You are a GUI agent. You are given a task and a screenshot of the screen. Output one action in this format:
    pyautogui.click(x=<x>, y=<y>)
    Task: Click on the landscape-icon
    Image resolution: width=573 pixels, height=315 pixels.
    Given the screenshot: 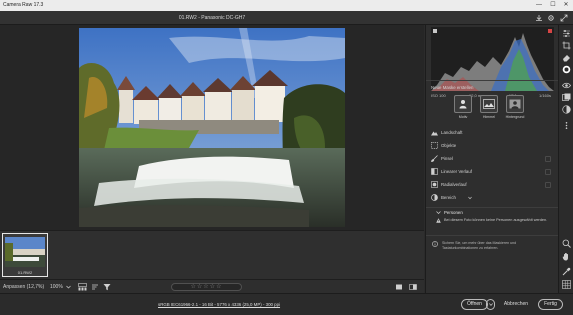 What is the action you would take?
    pyautogui.click(x=434, y=133)
    